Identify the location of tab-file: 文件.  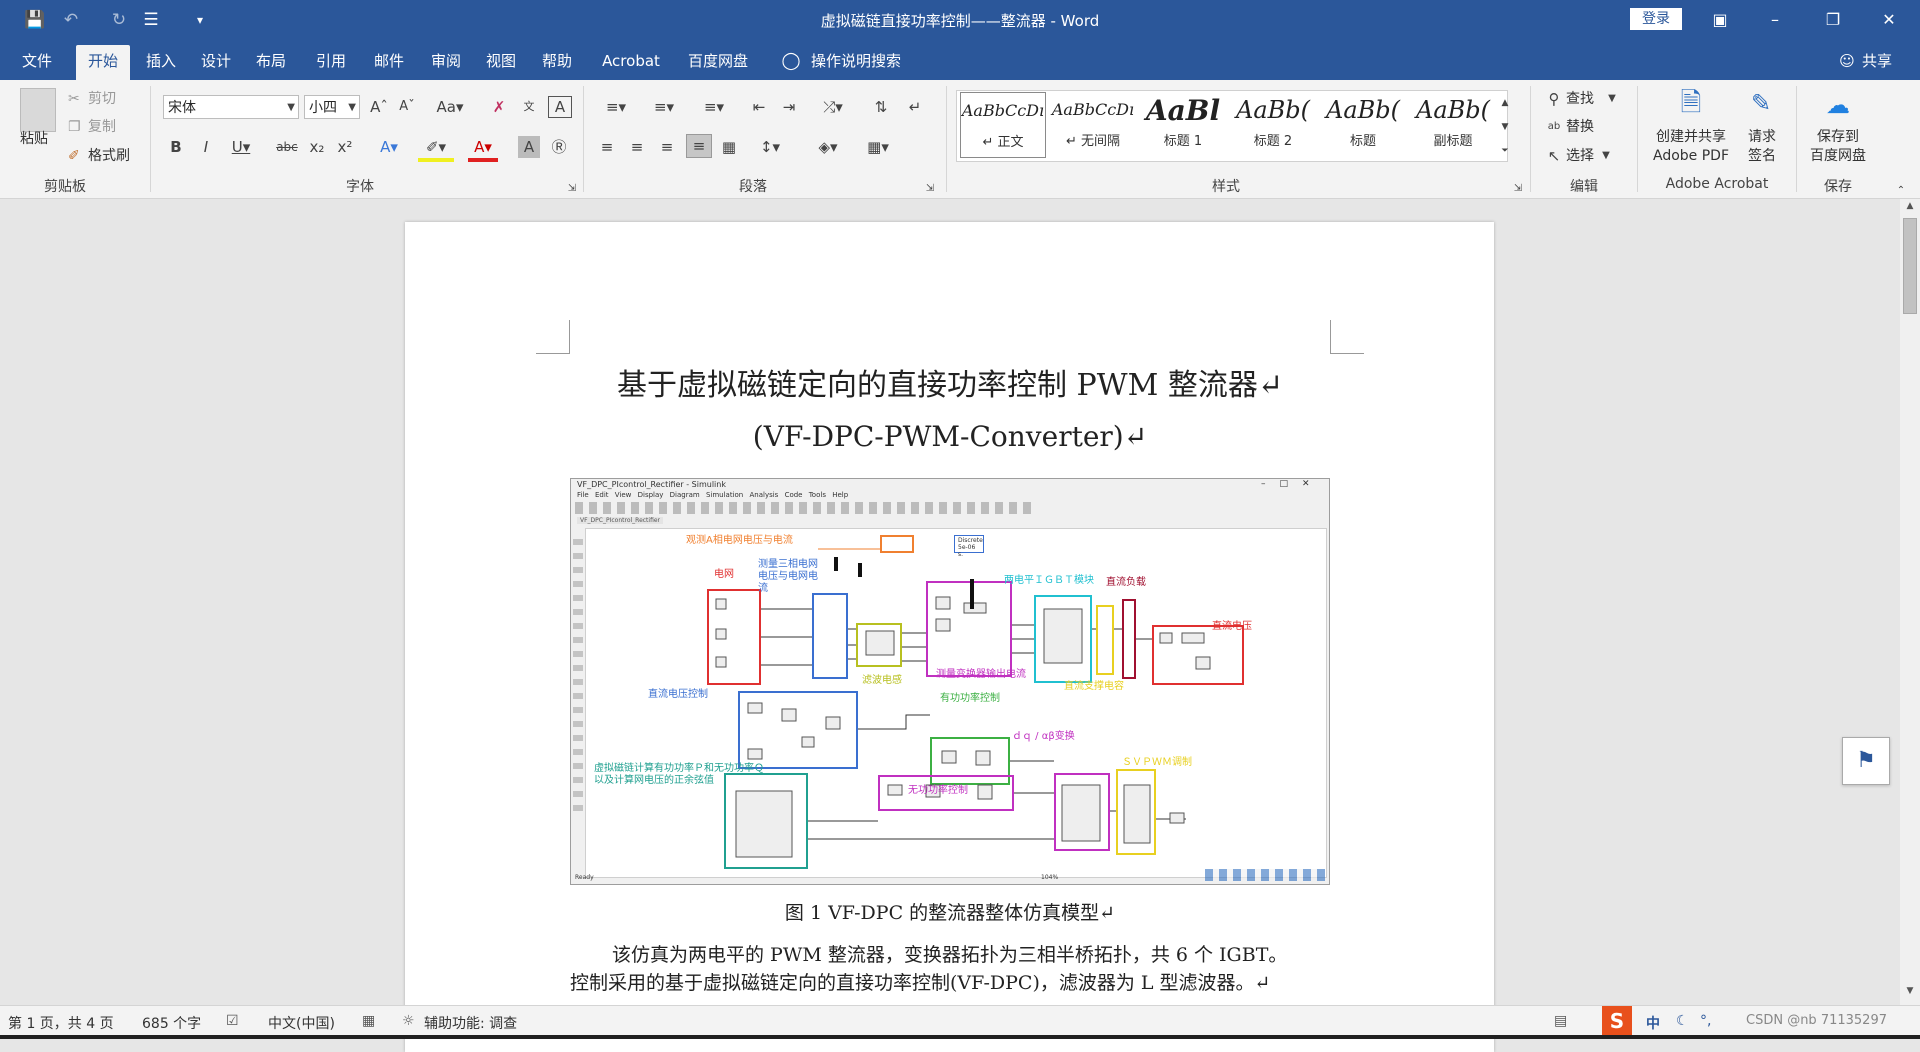
(37, 63).